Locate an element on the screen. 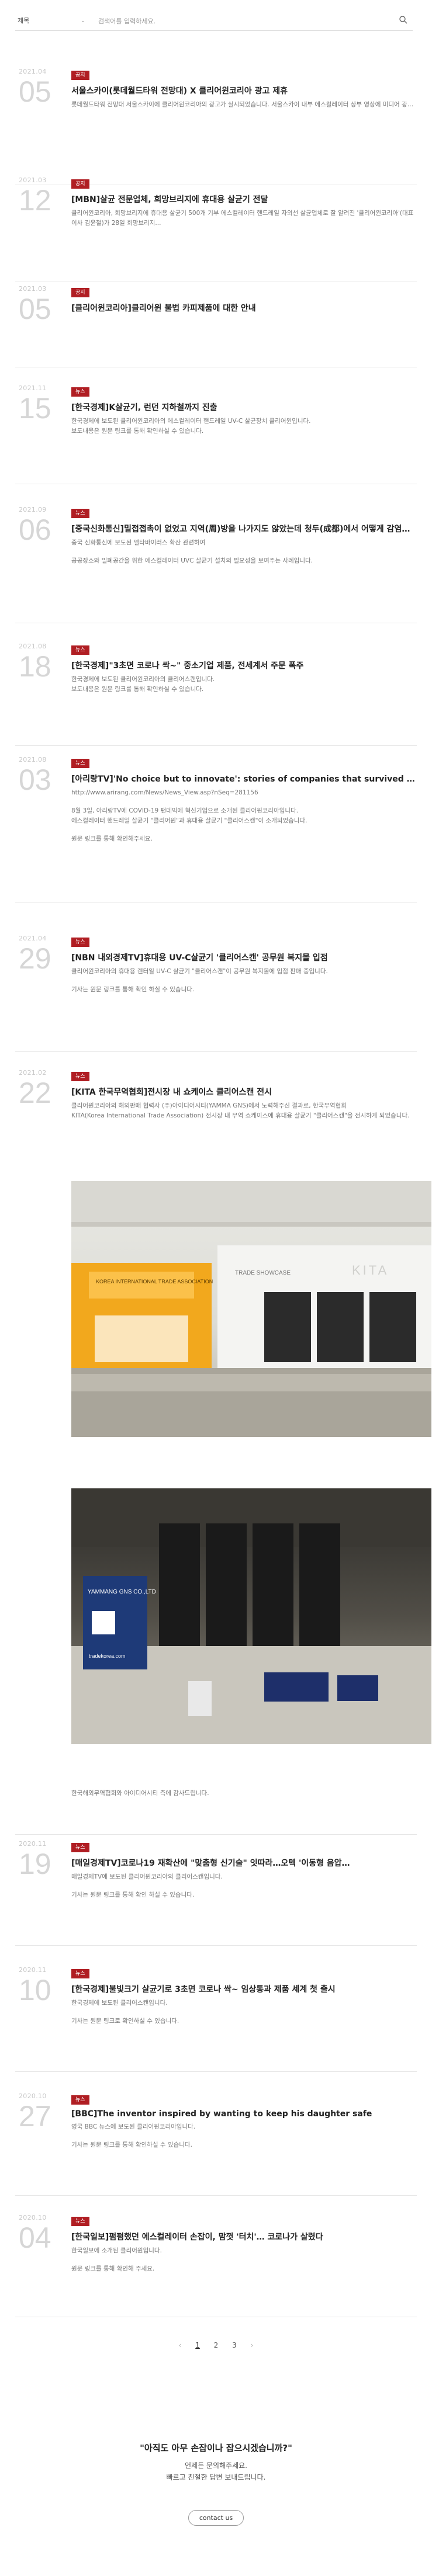 The width and height of the screenshot is (432, 2576). search-icon is located at coordinates (404, 20).